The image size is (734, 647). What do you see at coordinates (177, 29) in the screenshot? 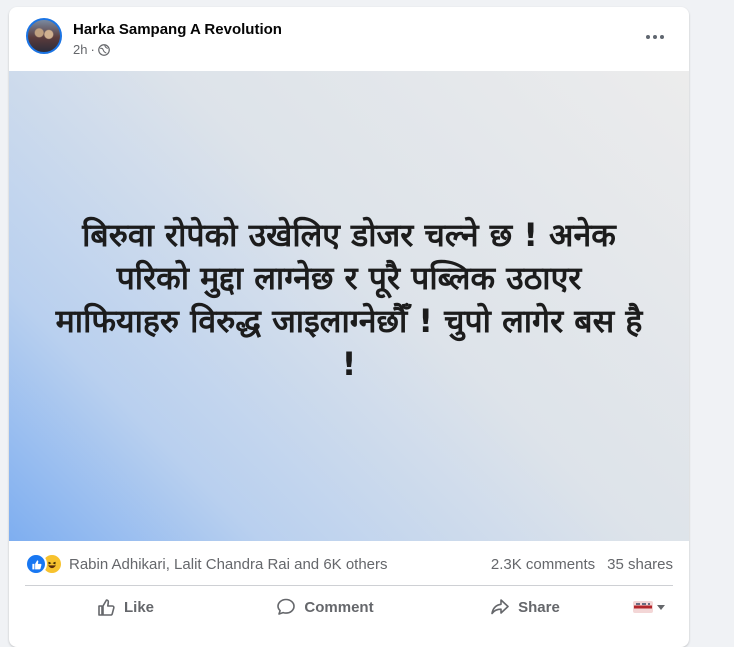
I see `author-name: Harka Sampang A Revolution` at bounding box center [177, 29].